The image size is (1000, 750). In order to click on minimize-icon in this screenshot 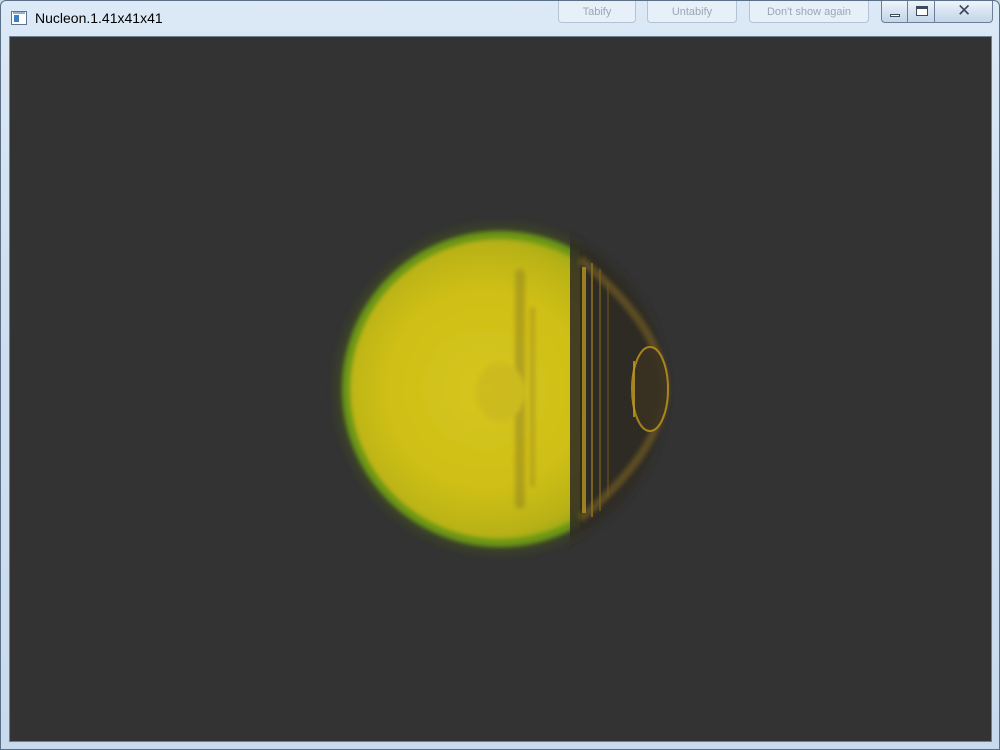, I will do `click(895, 15)`.